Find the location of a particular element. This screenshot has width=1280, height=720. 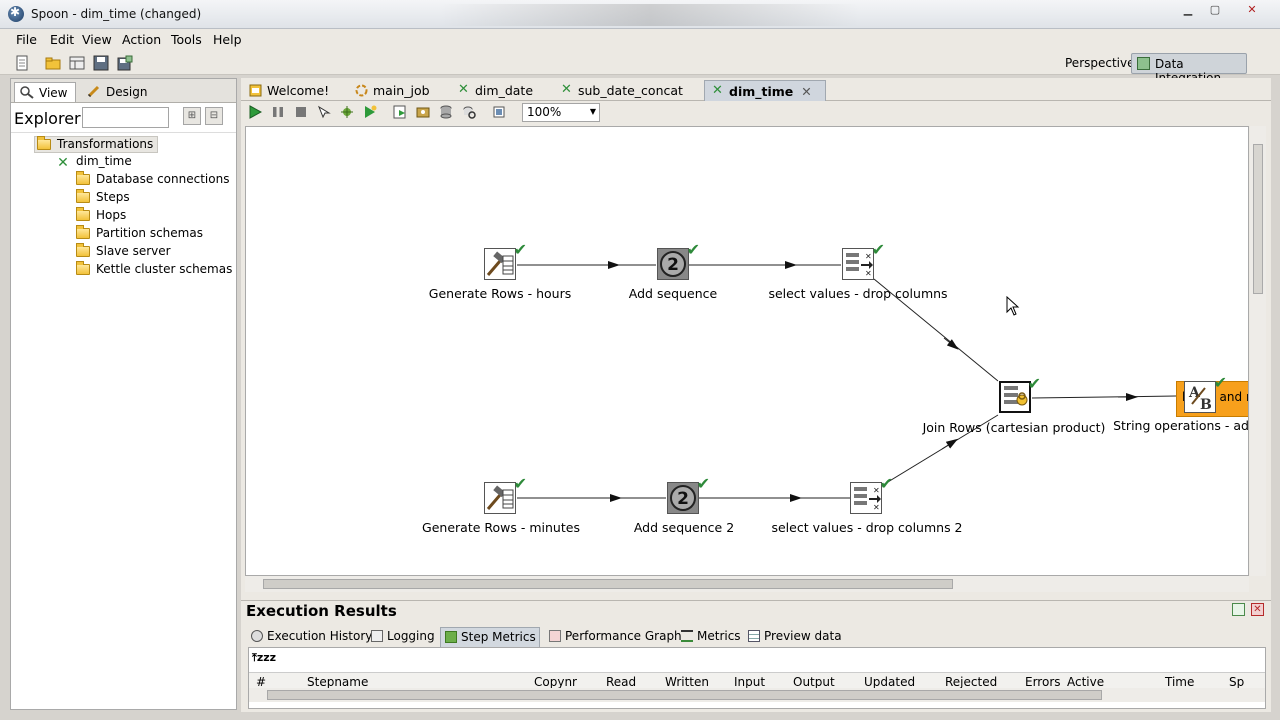

tab-close-icon: ✕ is located at coordinates (806, 91).